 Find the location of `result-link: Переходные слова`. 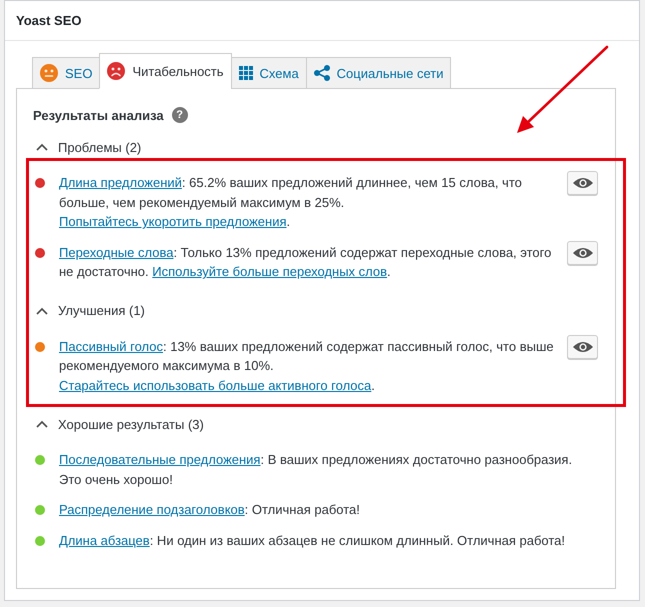

result-link: Переходные слова is located at coordinates (116, 252).